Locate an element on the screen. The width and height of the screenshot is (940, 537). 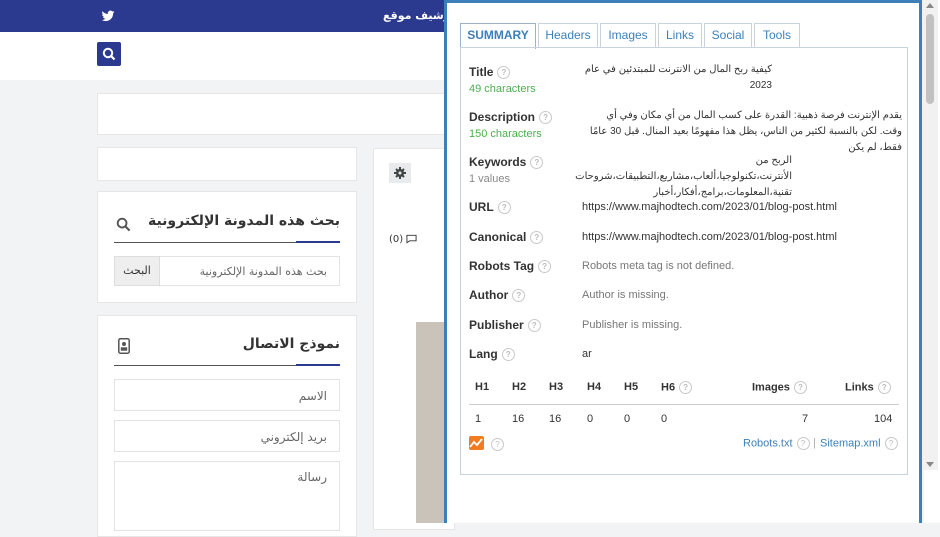
sidebar-empty-card is located at coordinates (227, 164).